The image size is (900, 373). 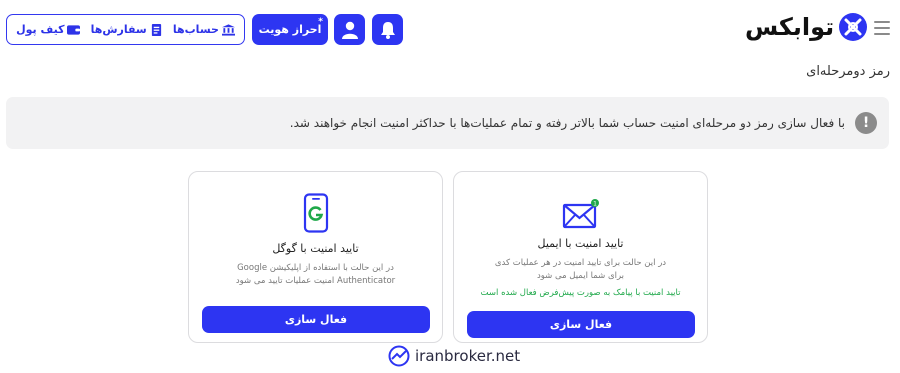 I want to click on kyc-badge: *, so click(x=320, y=22).